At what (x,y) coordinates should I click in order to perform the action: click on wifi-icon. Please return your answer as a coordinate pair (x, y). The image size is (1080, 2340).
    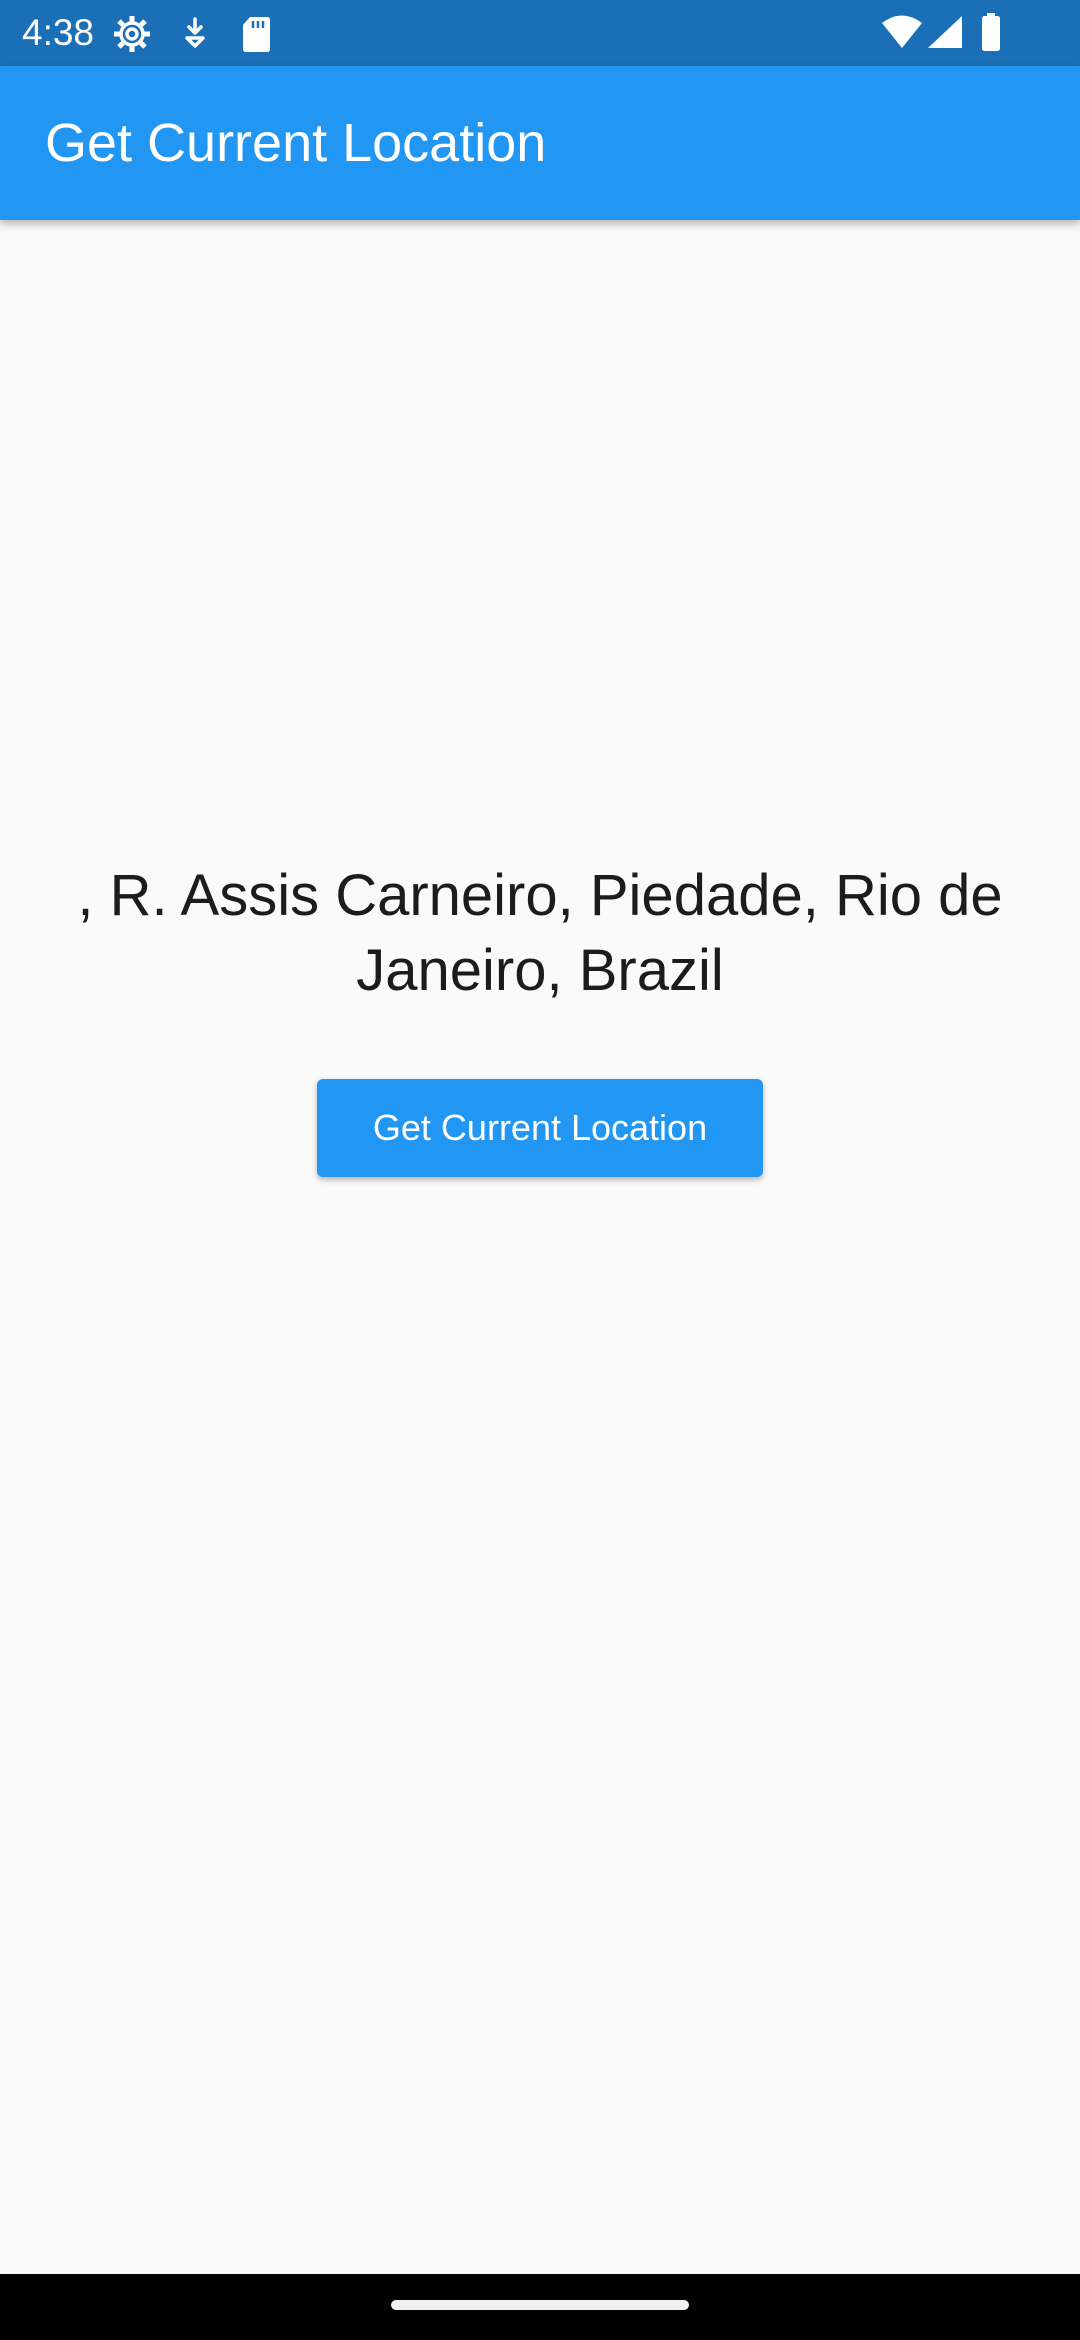
    Looking at the image, I should click on (902, 31).